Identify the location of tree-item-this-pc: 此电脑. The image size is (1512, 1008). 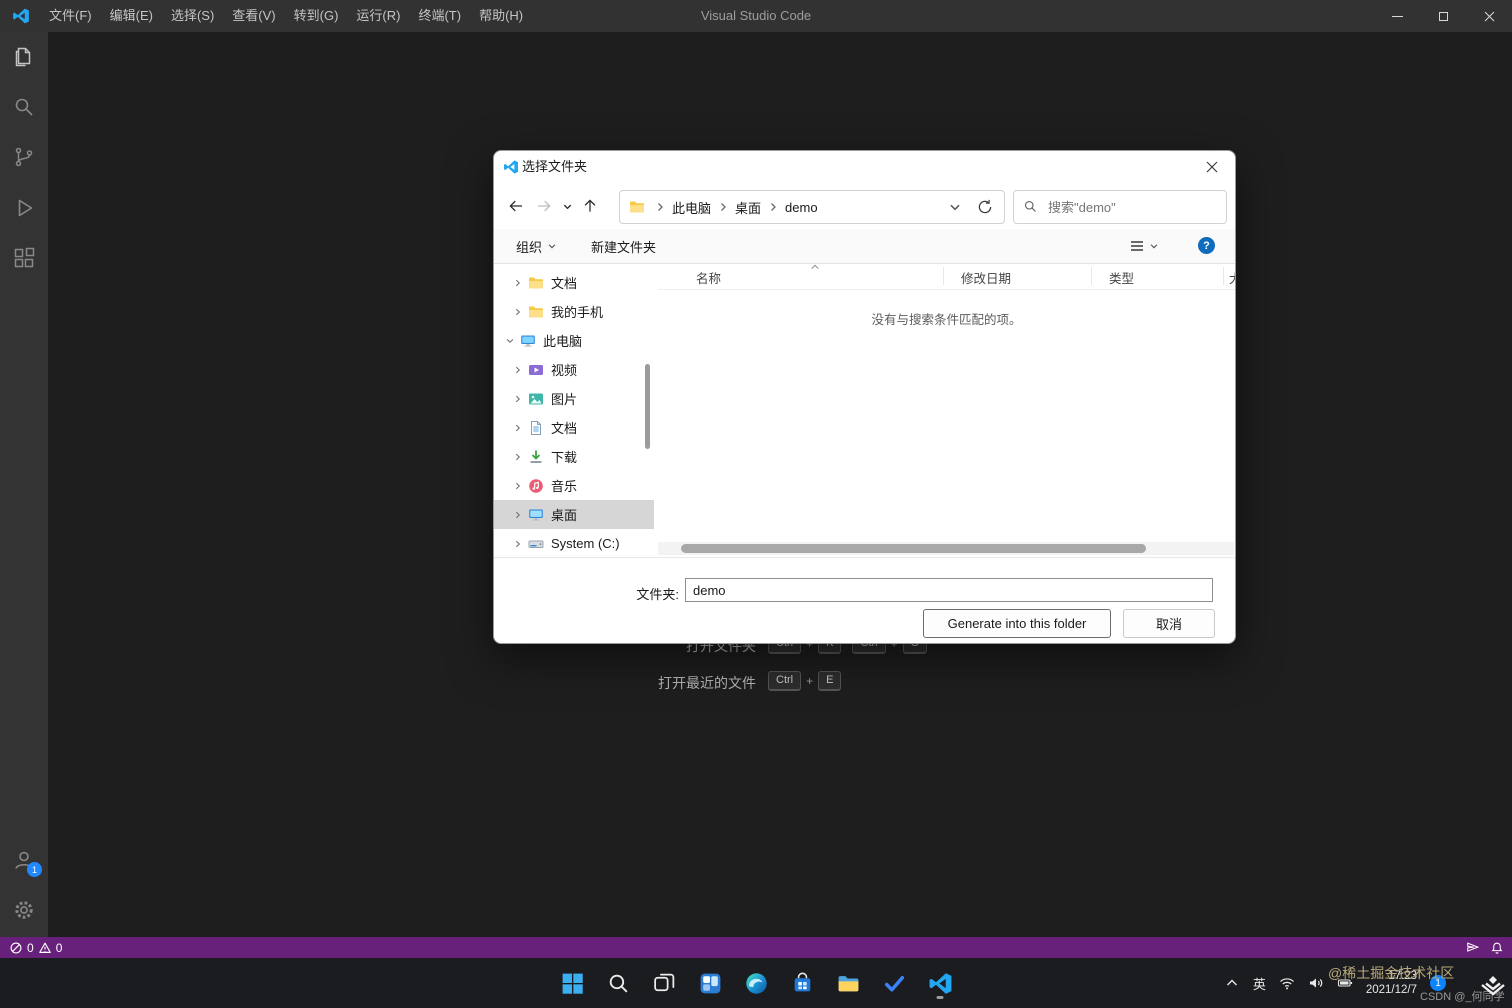
(574, 340).